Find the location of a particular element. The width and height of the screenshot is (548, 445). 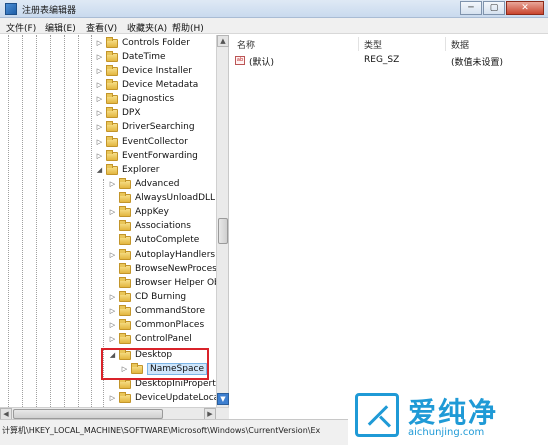

tree-item: ▷ DPX is located at coordinates (118, 113).